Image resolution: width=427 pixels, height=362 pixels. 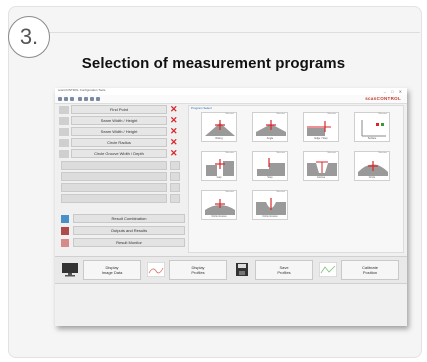 I want to click on program-tile: Measure Step, so click(x=270, y=166).